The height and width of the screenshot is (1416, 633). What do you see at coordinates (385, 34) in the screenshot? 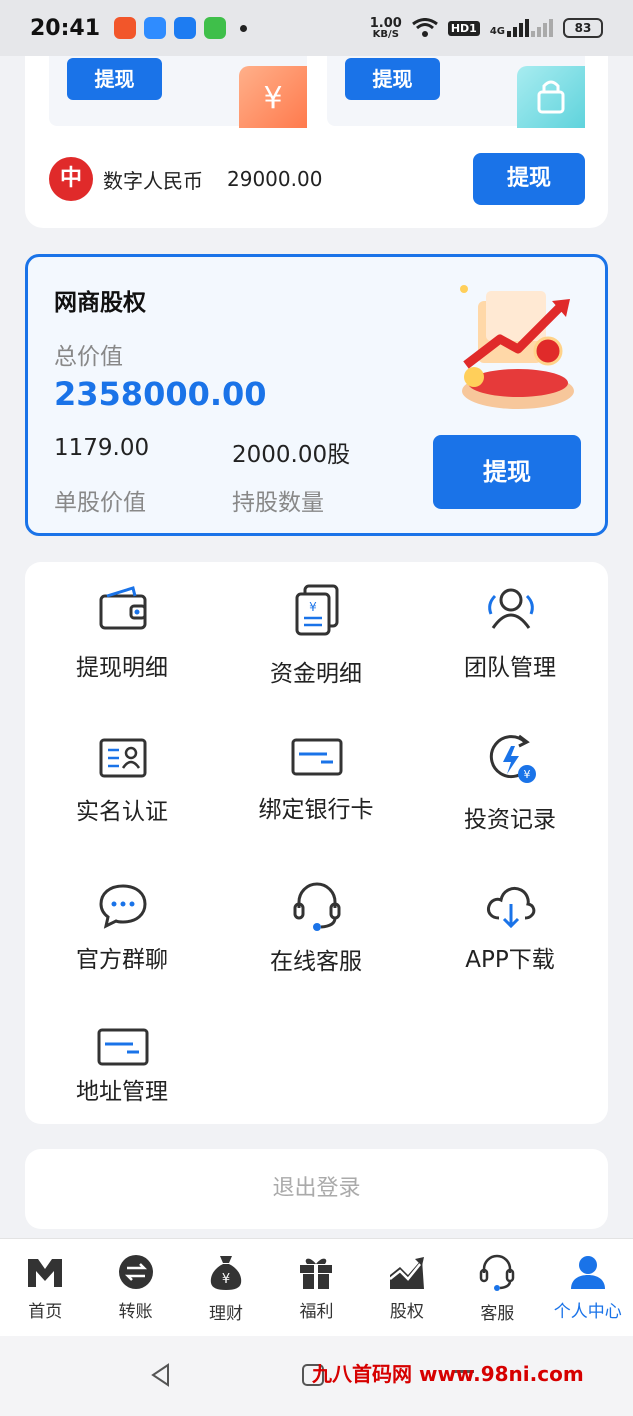
I see `net-speed-unit: KB/S` at bounding box center [385, 34].